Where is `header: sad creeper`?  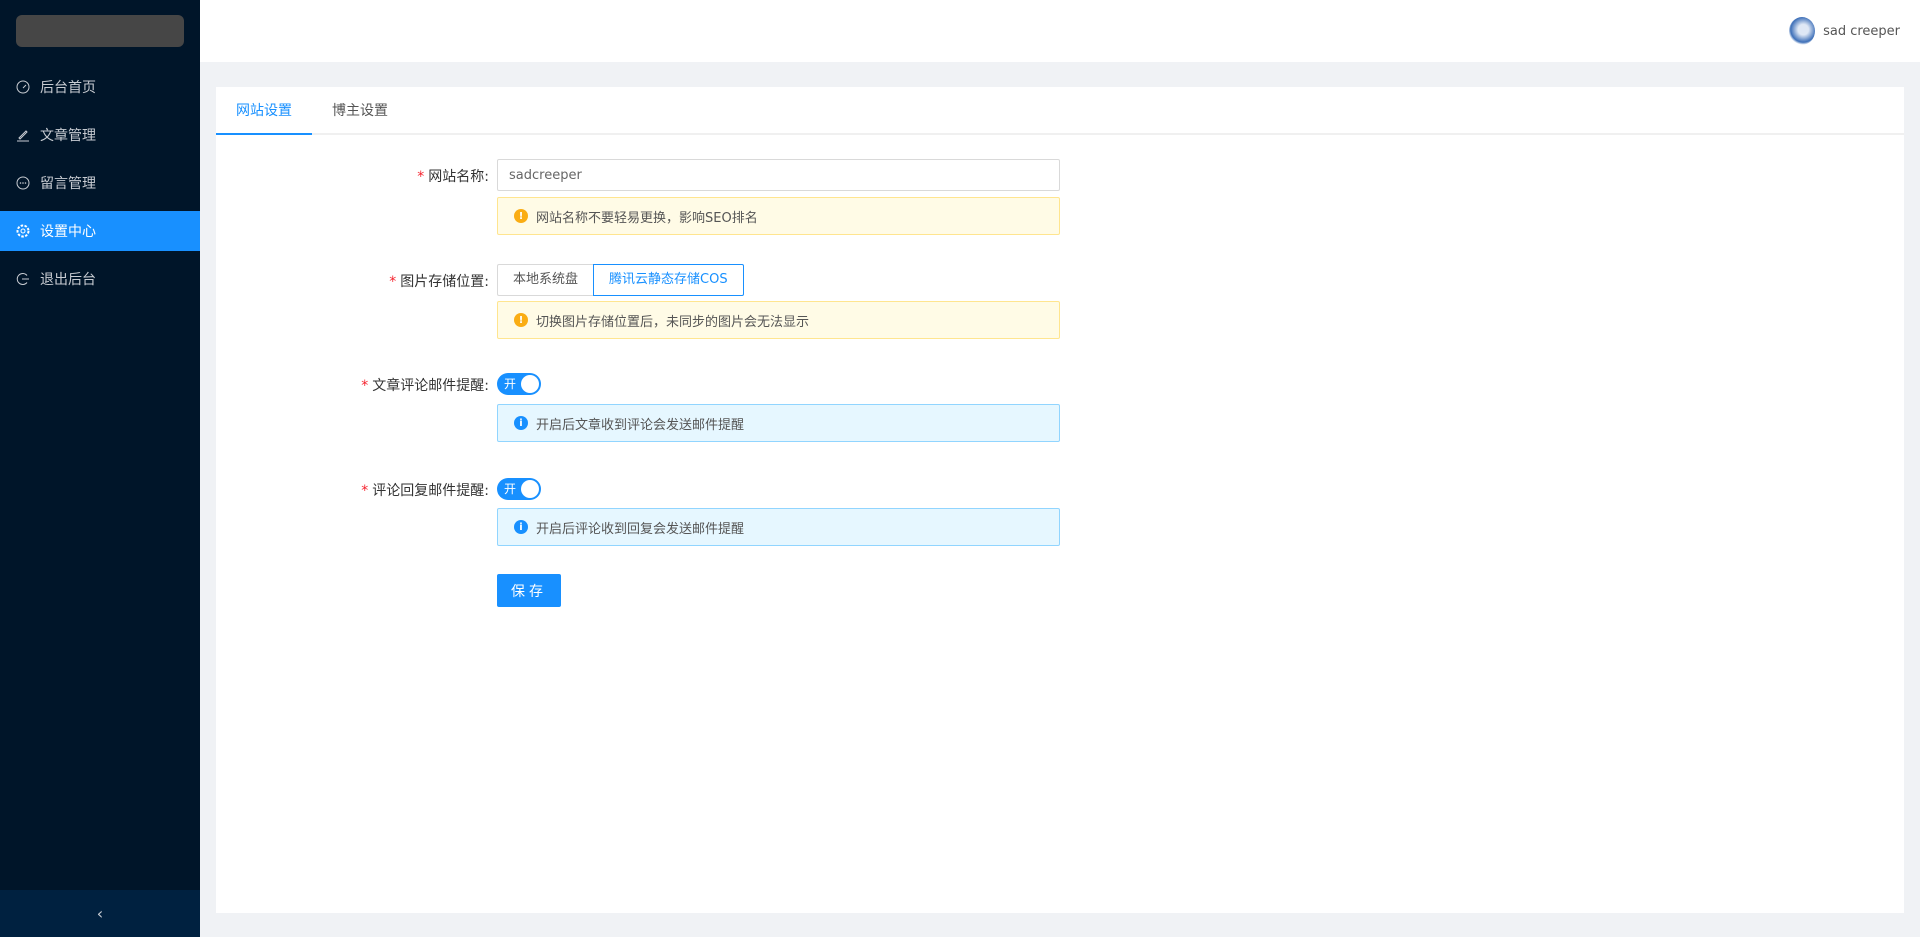
header: sad creeper is located at coordinates (1060, 31).